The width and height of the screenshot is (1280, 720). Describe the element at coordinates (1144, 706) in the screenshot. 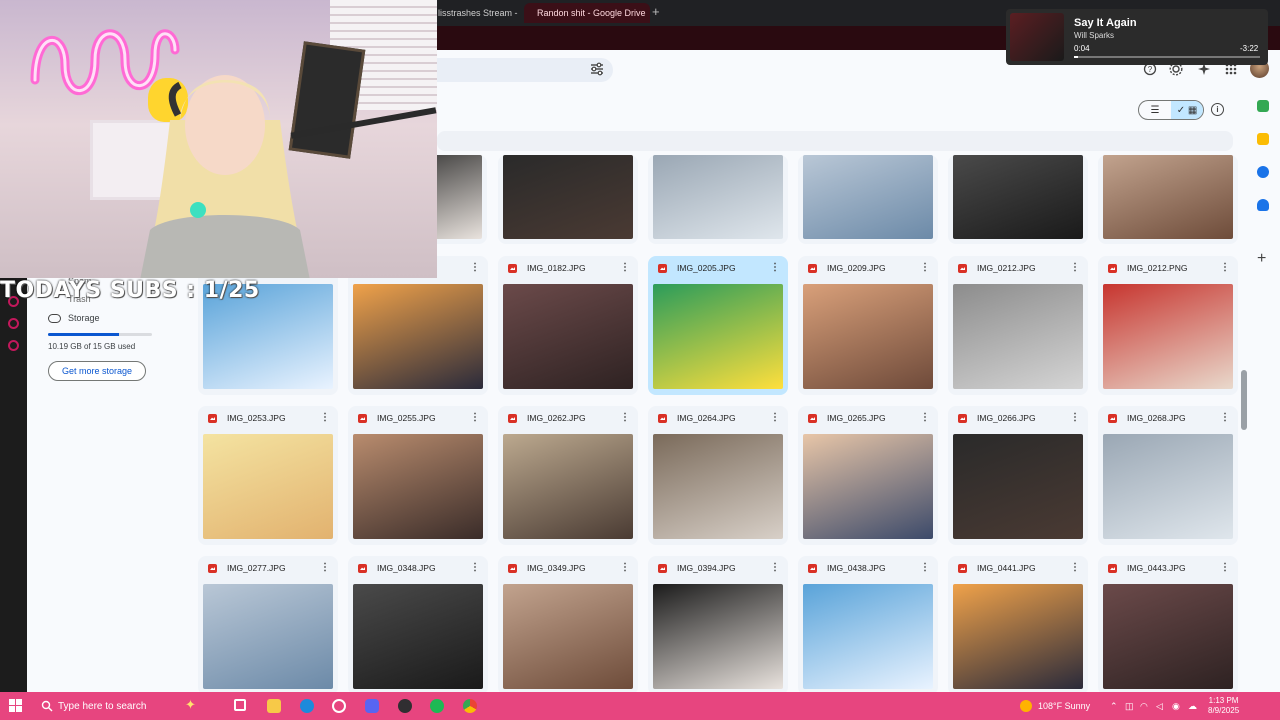

I see `tray-wifi-icon: ◠` at that location.